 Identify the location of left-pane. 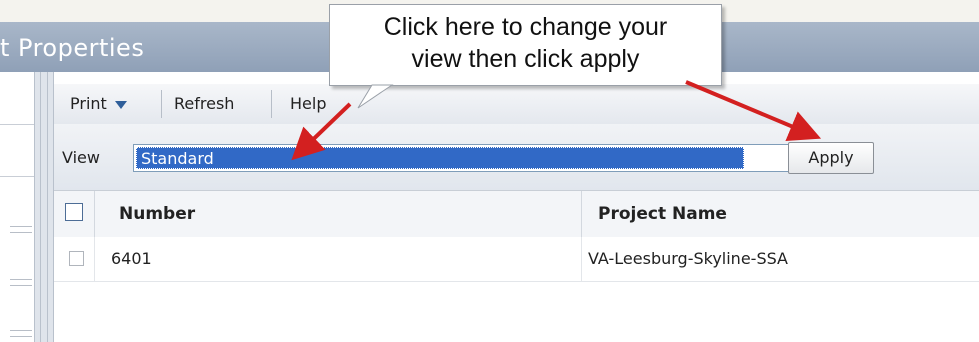
(17, 207).